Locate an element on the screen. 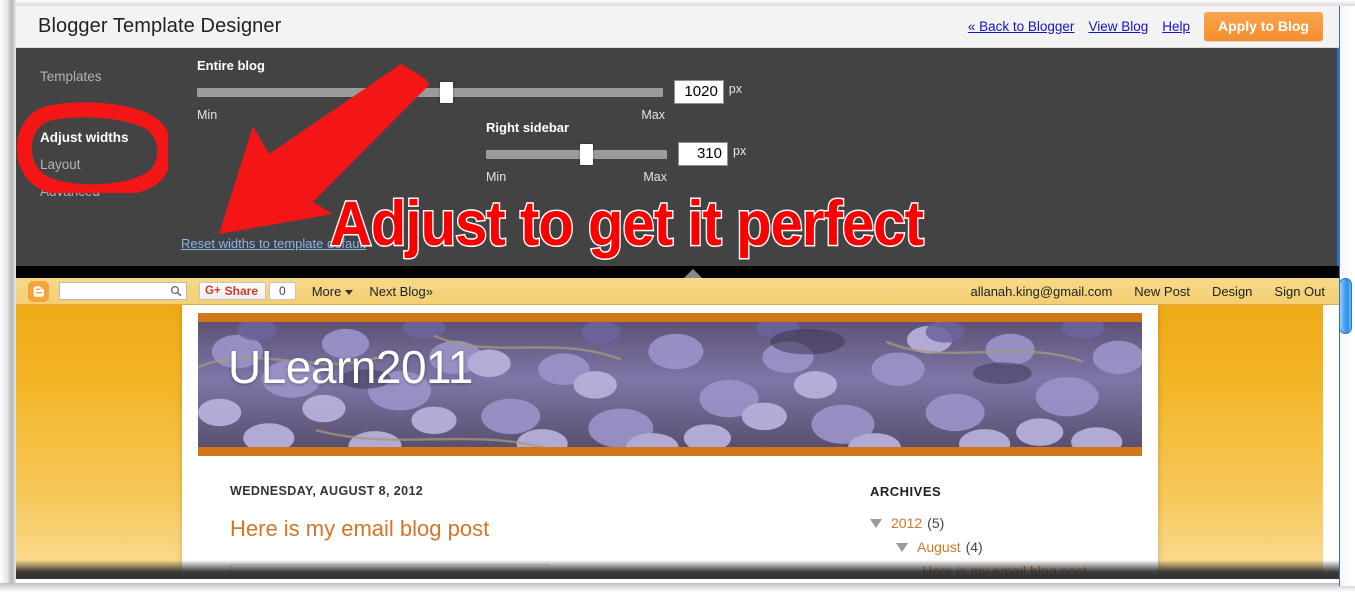  page-title: Blogger Template Designer is located at coordinates (160, 26).